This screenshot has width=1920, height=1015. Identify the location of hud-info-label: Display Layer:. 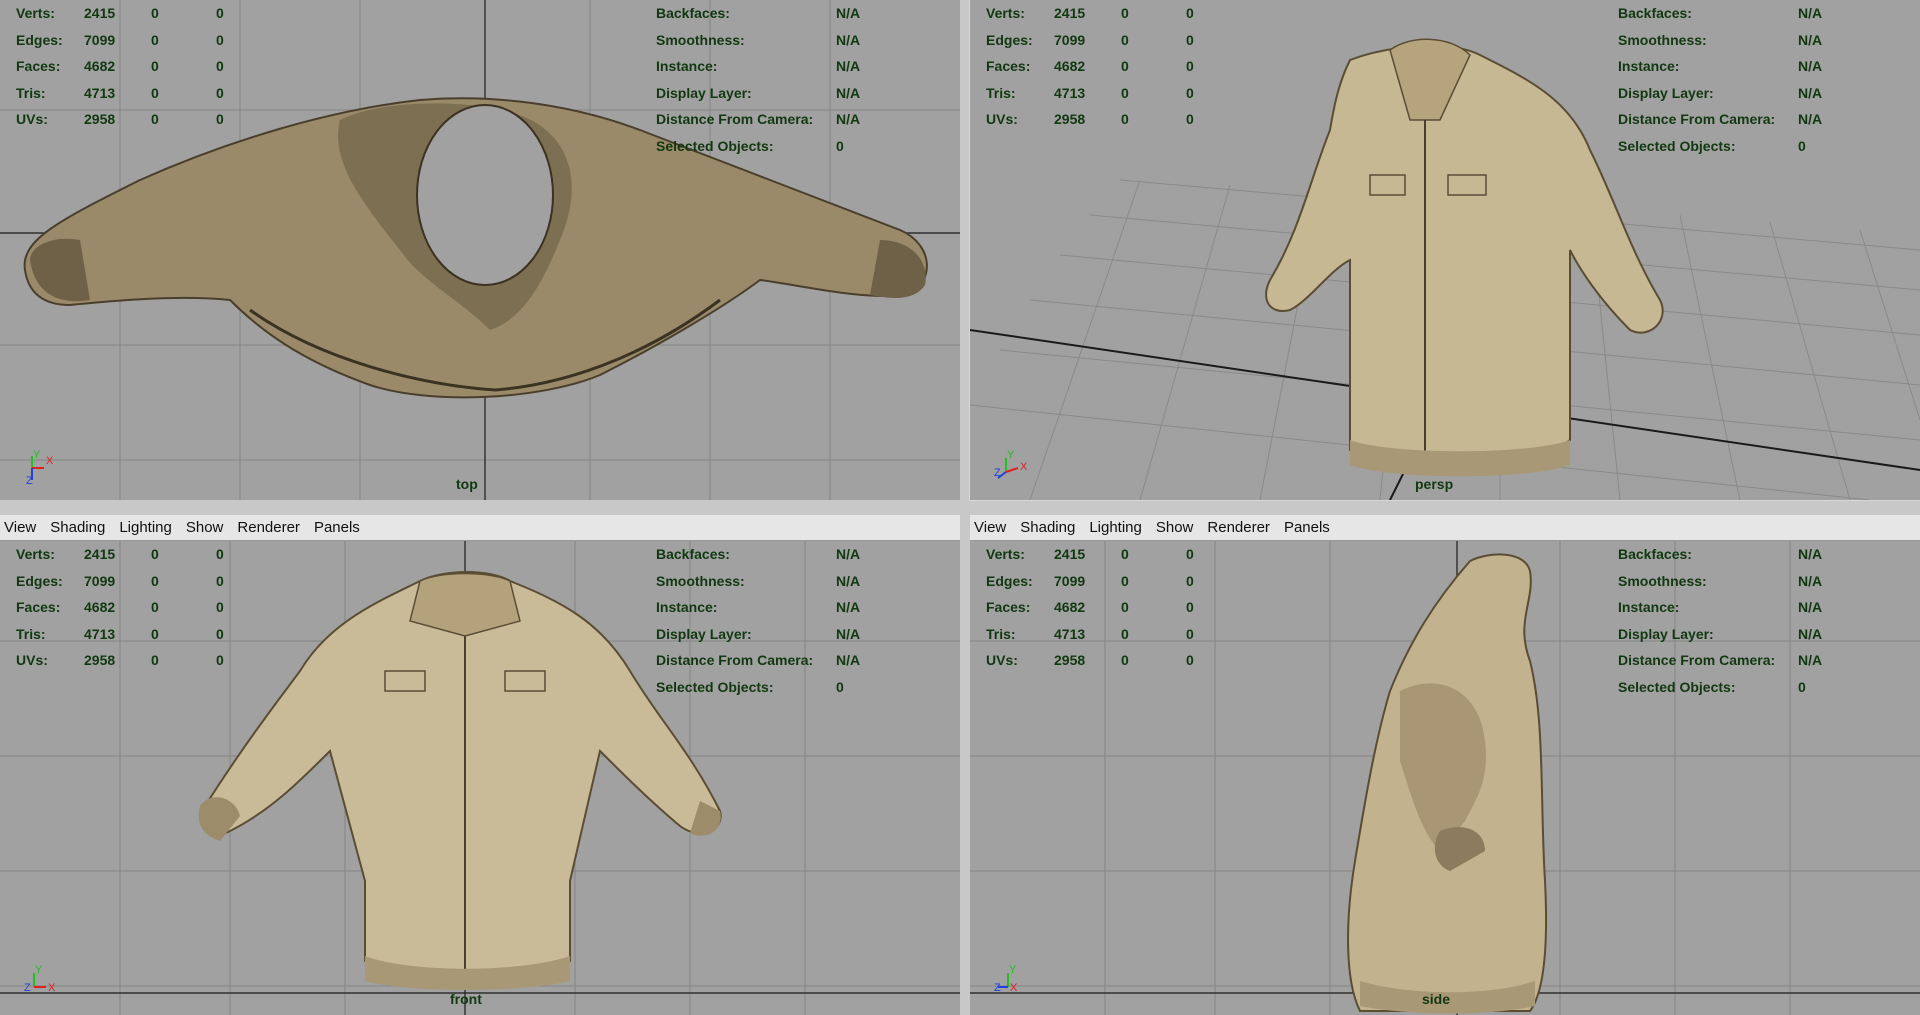
(704, 92).